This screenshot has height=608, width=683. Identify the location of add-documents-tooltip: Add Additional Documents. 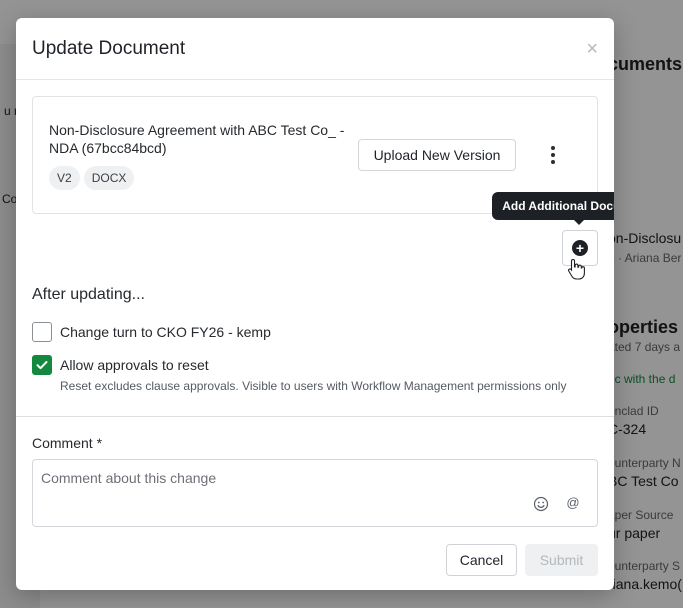
(553, 208).